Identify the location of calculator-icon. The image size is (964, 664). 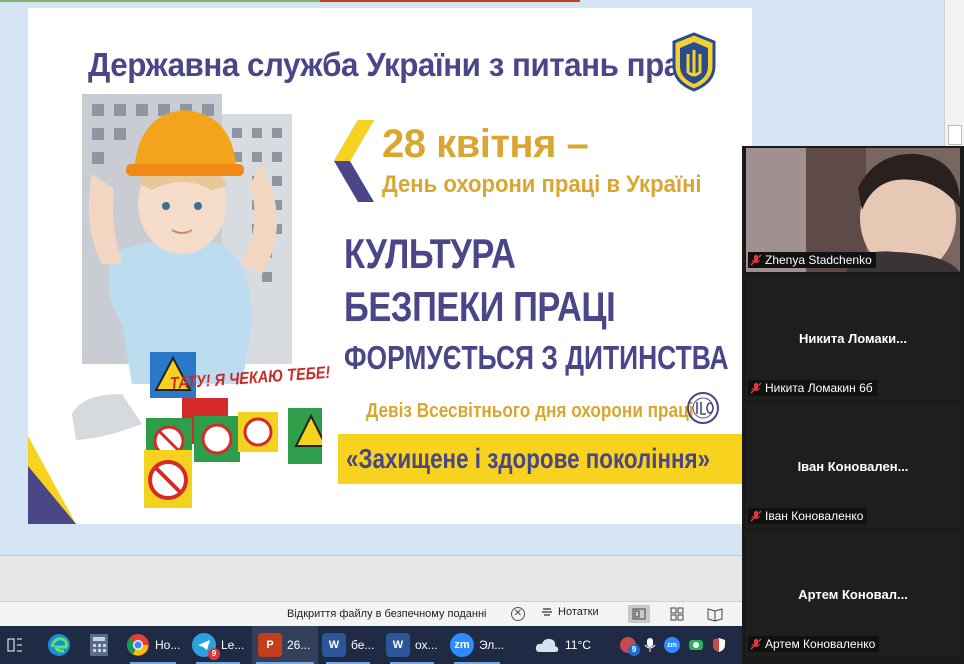
(99, 645).